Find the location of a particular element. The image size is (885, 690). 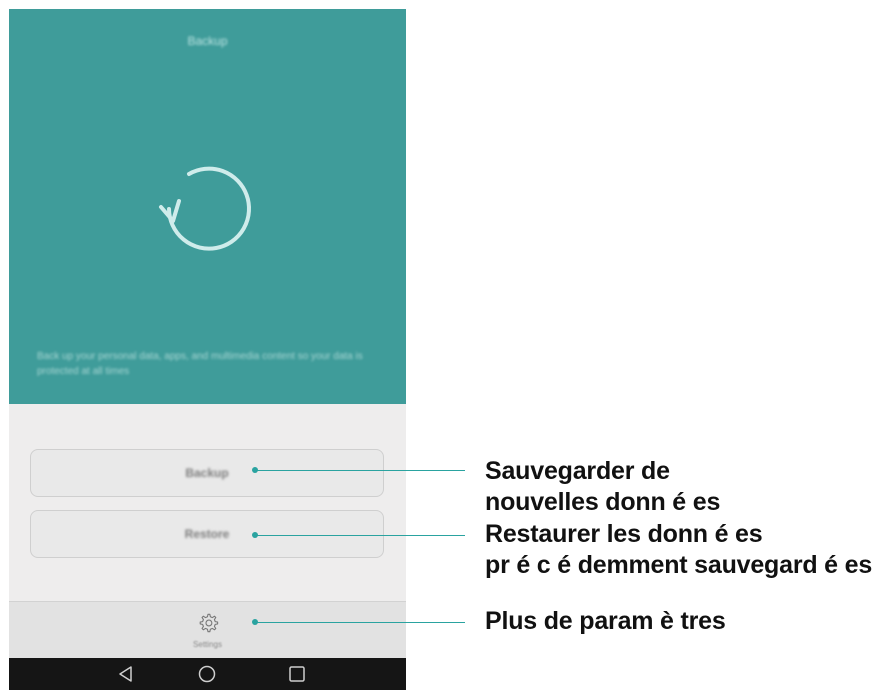

callout-backup-line-2: nouvelles donn é es is located at coordinates (603, 502).